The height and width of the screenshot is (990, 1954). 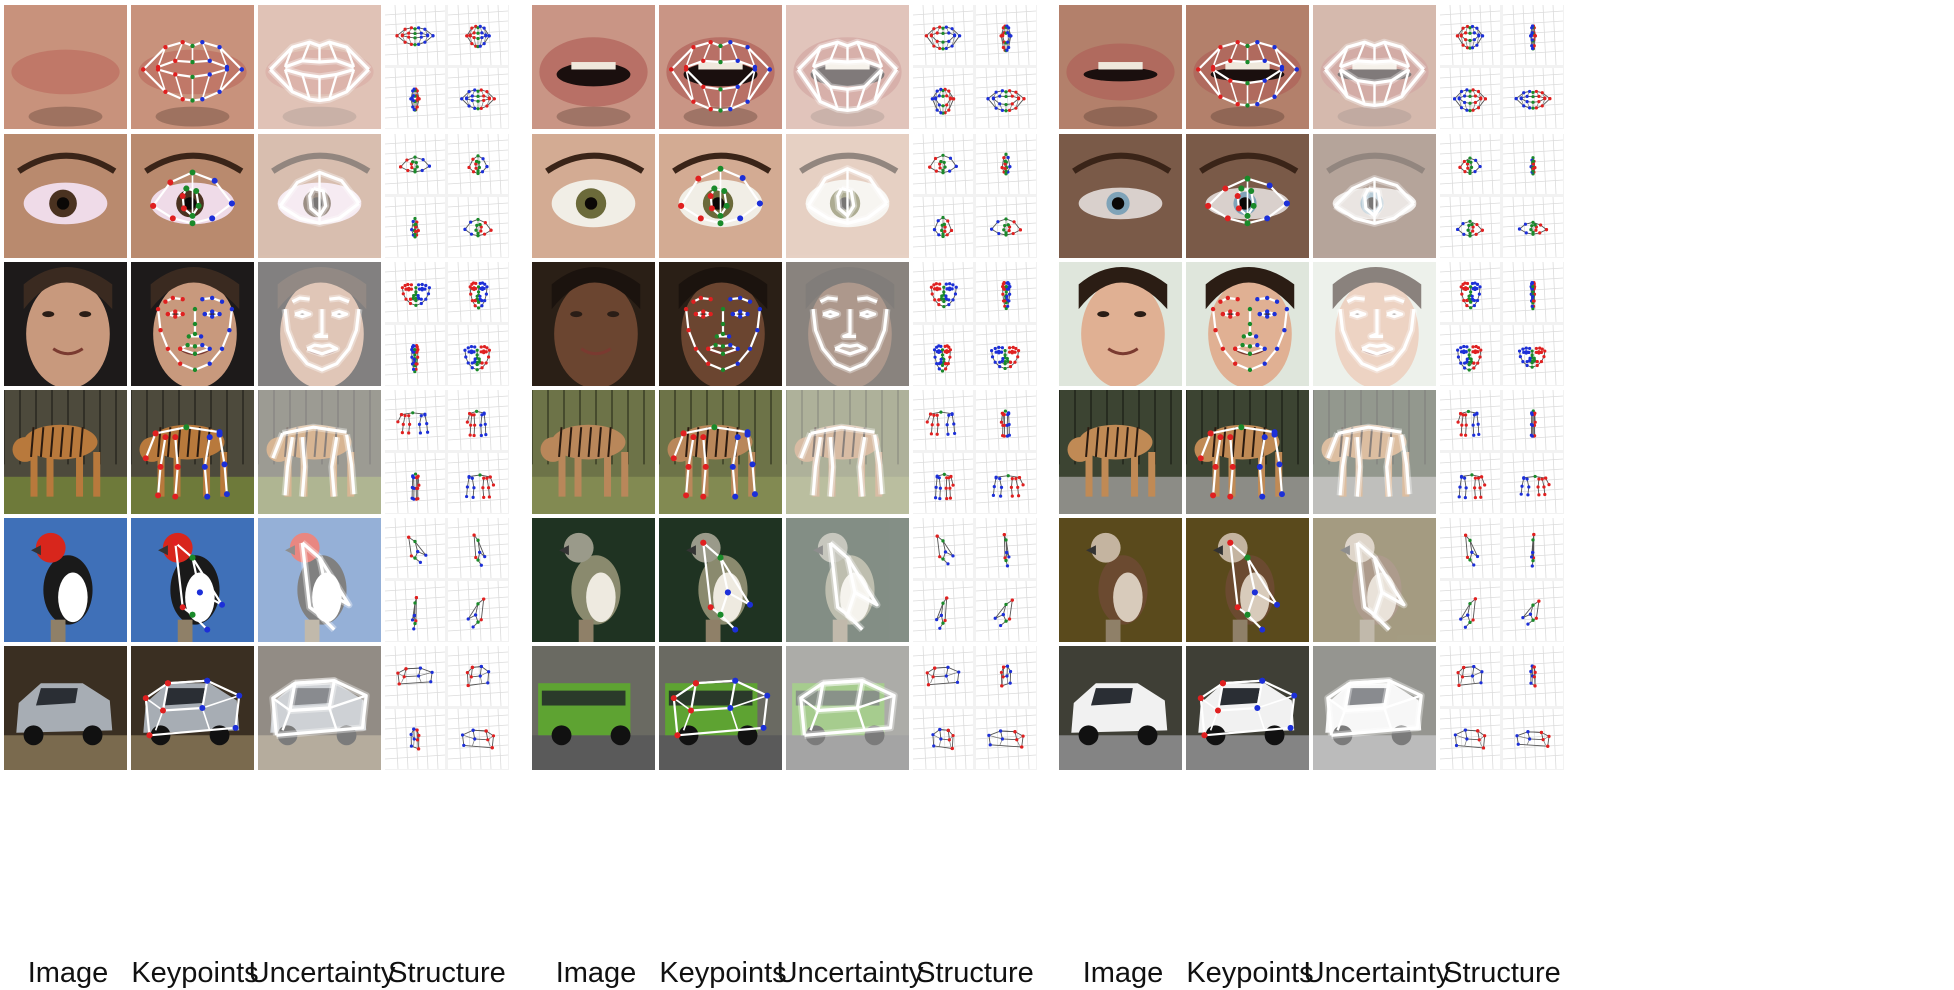 I want to click on car-keypoints-tile, so click(x=720, y=708).